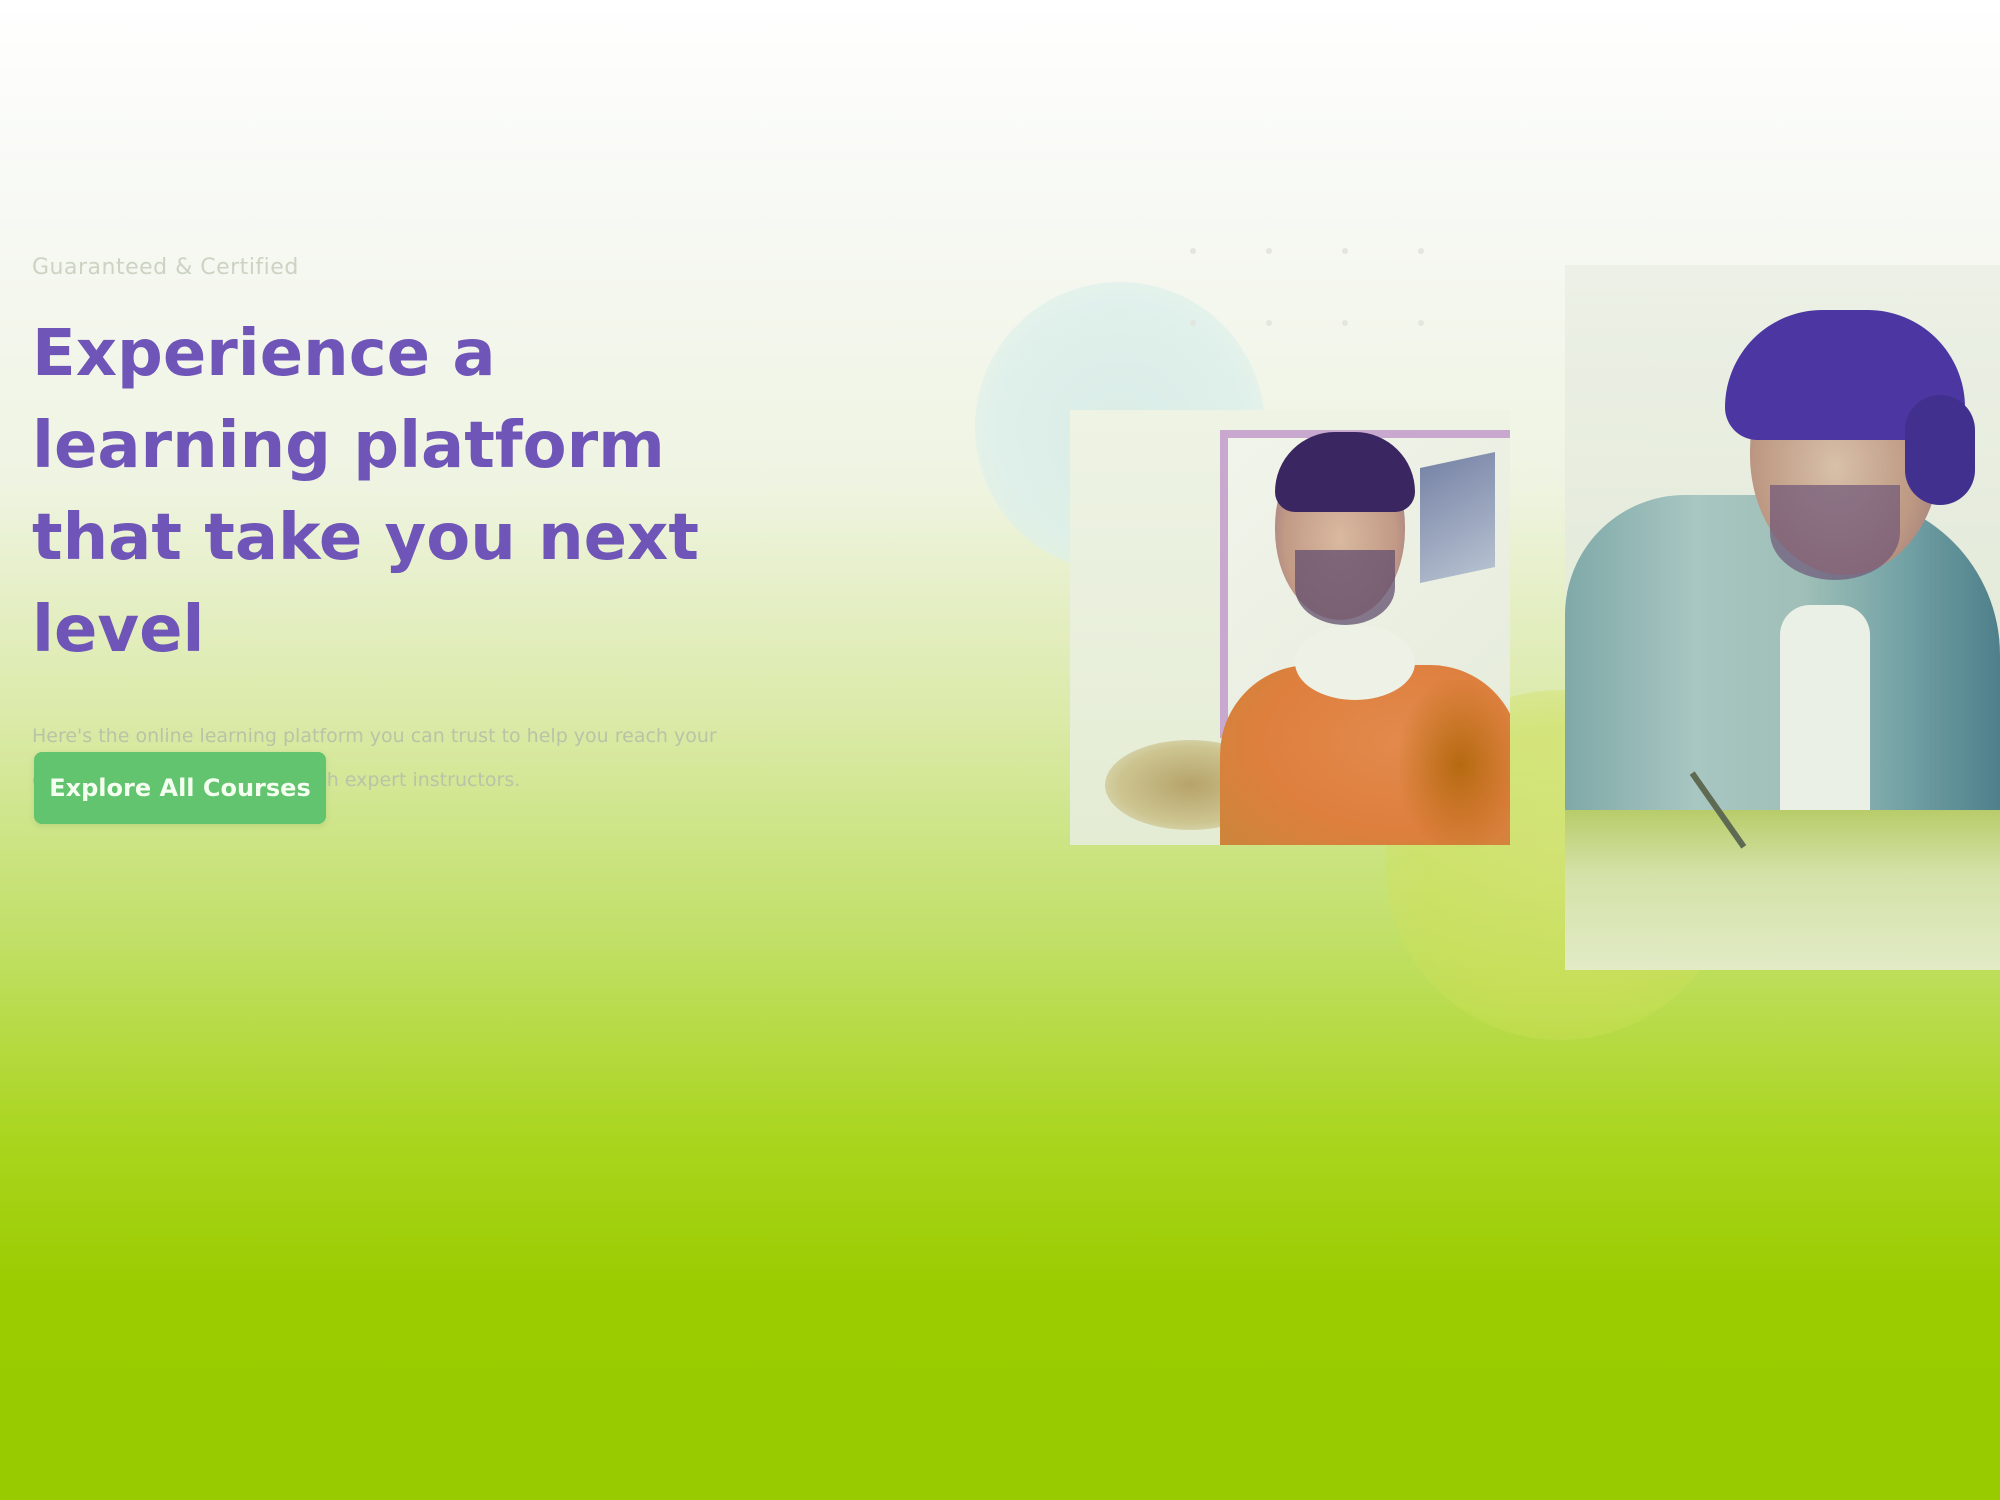 The image size is (2000, 1500). What do you see at coordinates (1782, 617) in the screenshot?
I see `student-writing-photo` at bounding box center [1782, 617].